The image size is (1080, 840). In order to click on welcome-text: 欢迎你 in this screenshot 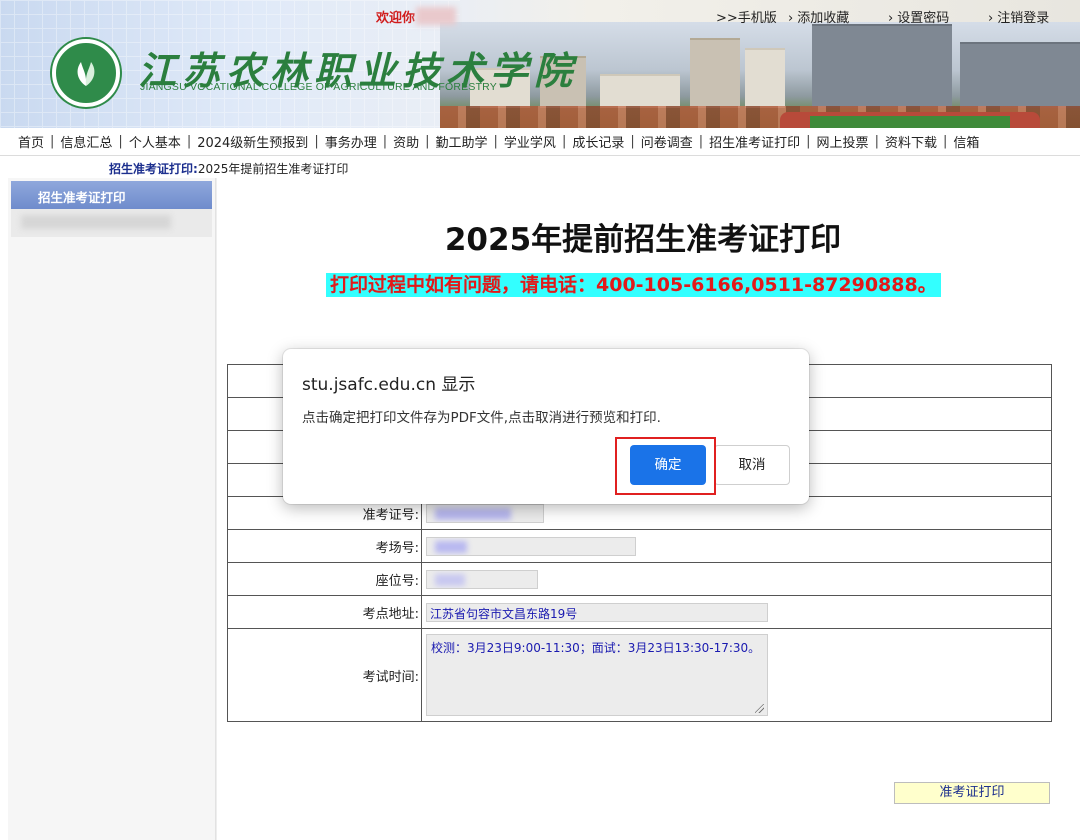, I will do `click(396, 18)`.